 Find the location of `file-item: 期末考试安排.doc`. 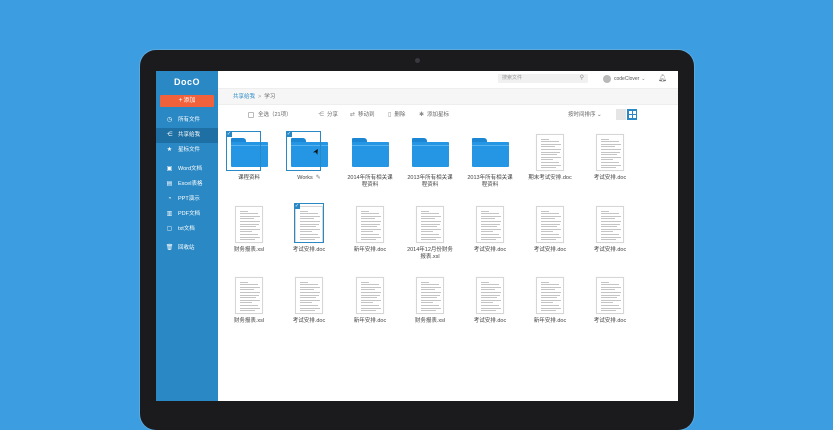

file-item: 期末考试安排.doc is located at coordinates (550, 156).